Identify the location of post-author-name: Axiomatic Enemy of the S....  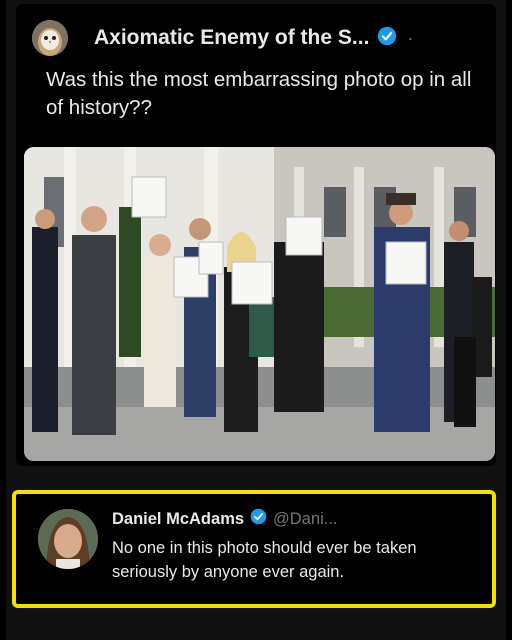
(231, 38).